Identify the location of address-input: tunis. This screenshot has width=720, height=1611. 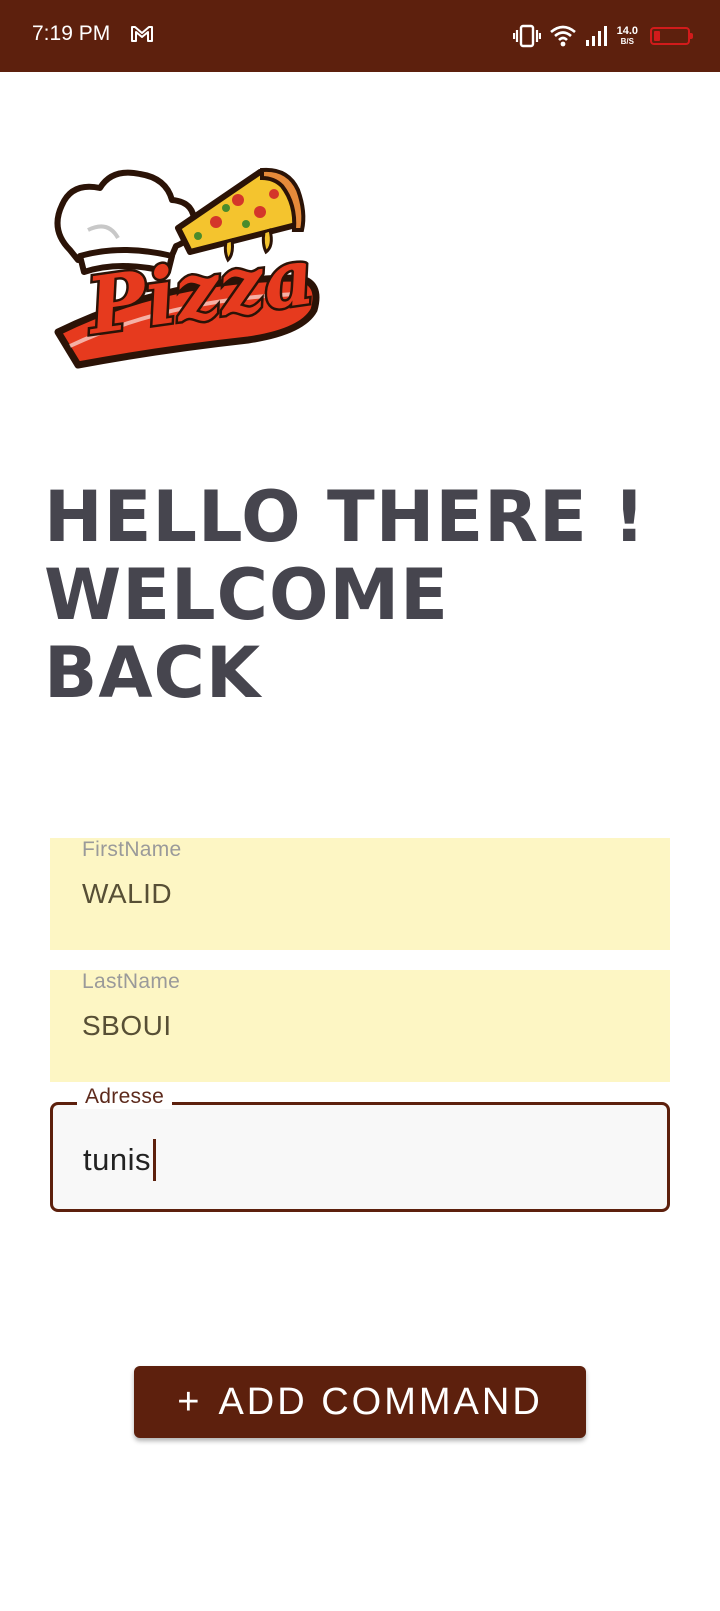
(119, 1161).